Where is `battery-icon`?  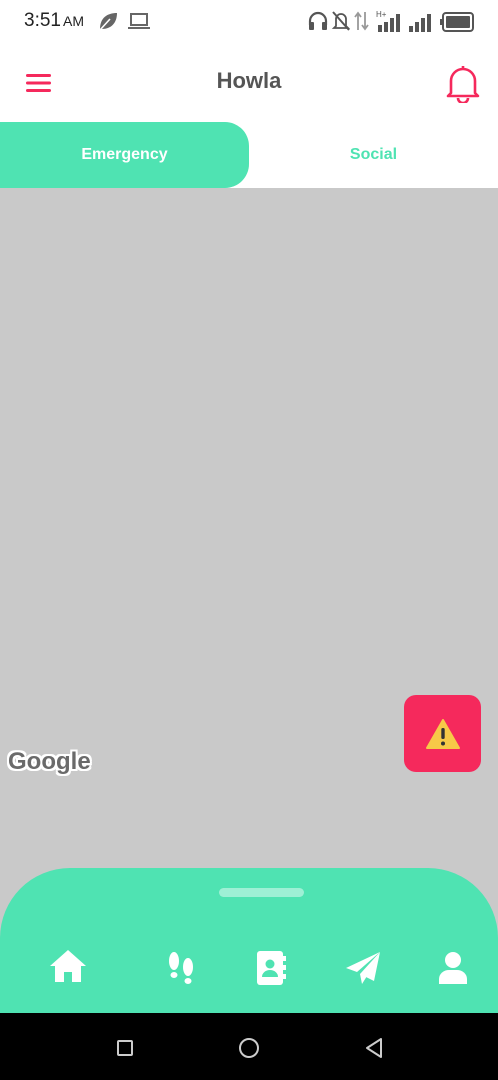 battery-icon is located at coordinates (457, 22).